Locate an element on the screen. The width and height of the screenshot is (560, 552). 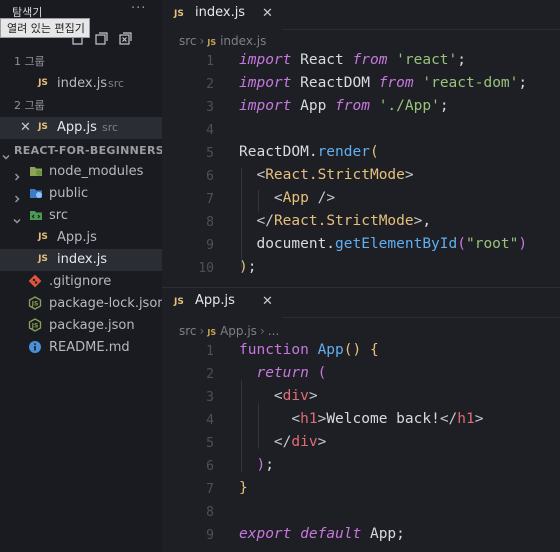
code-token: './App' is located at coordinates (409, 106).